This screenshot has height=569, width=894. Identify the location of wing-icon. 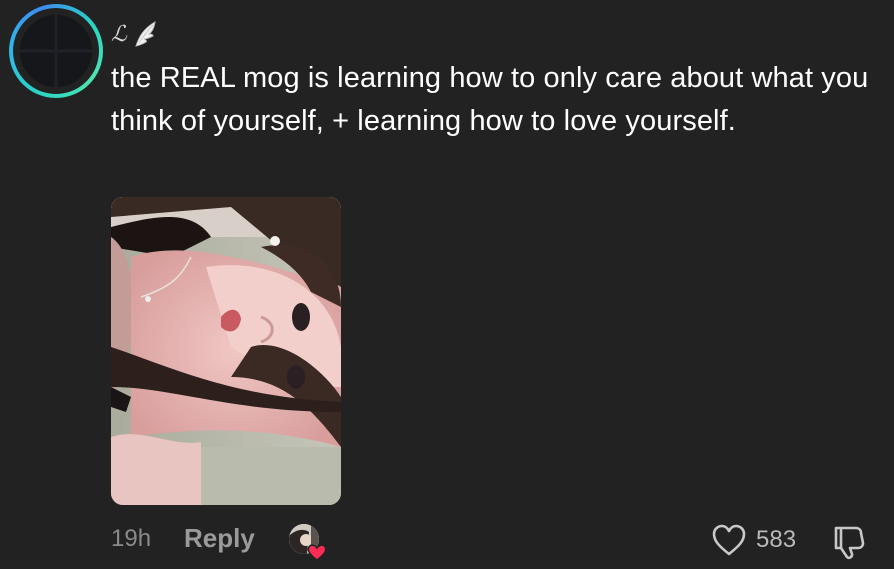
(146, 34).